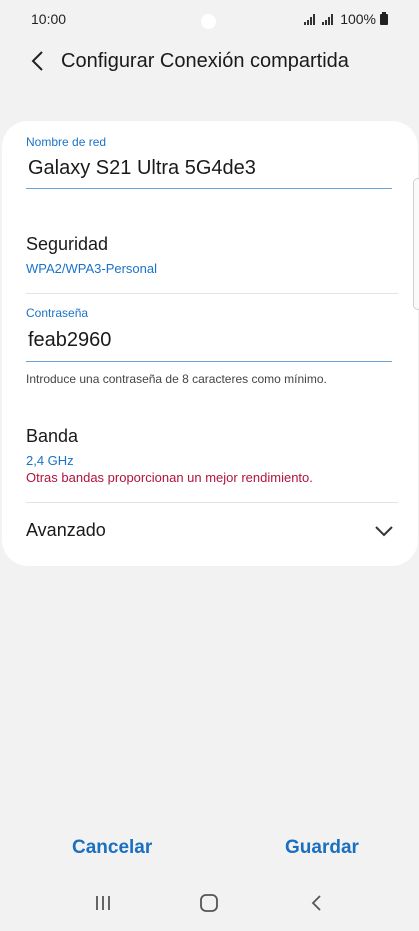 The image size is (419, 931). I want to click on band-title: Banda, so click(52, 436).